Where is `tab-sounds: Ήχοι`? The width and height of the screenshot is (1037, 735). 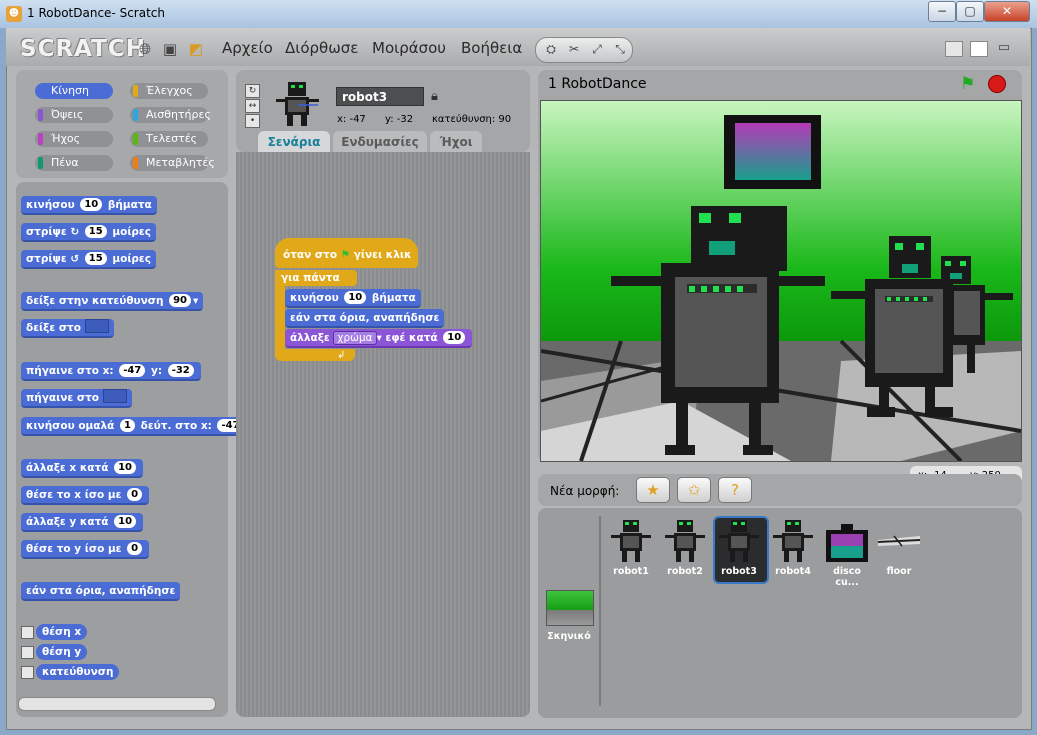 tab-sounds: Ήχοι is located at coordinates (456, 142).